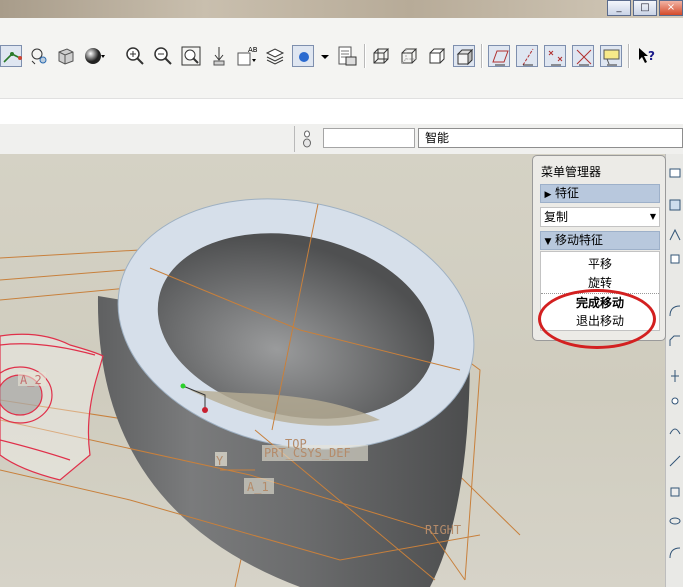  I want to click on draft-tool-icon, so click(675, 259).